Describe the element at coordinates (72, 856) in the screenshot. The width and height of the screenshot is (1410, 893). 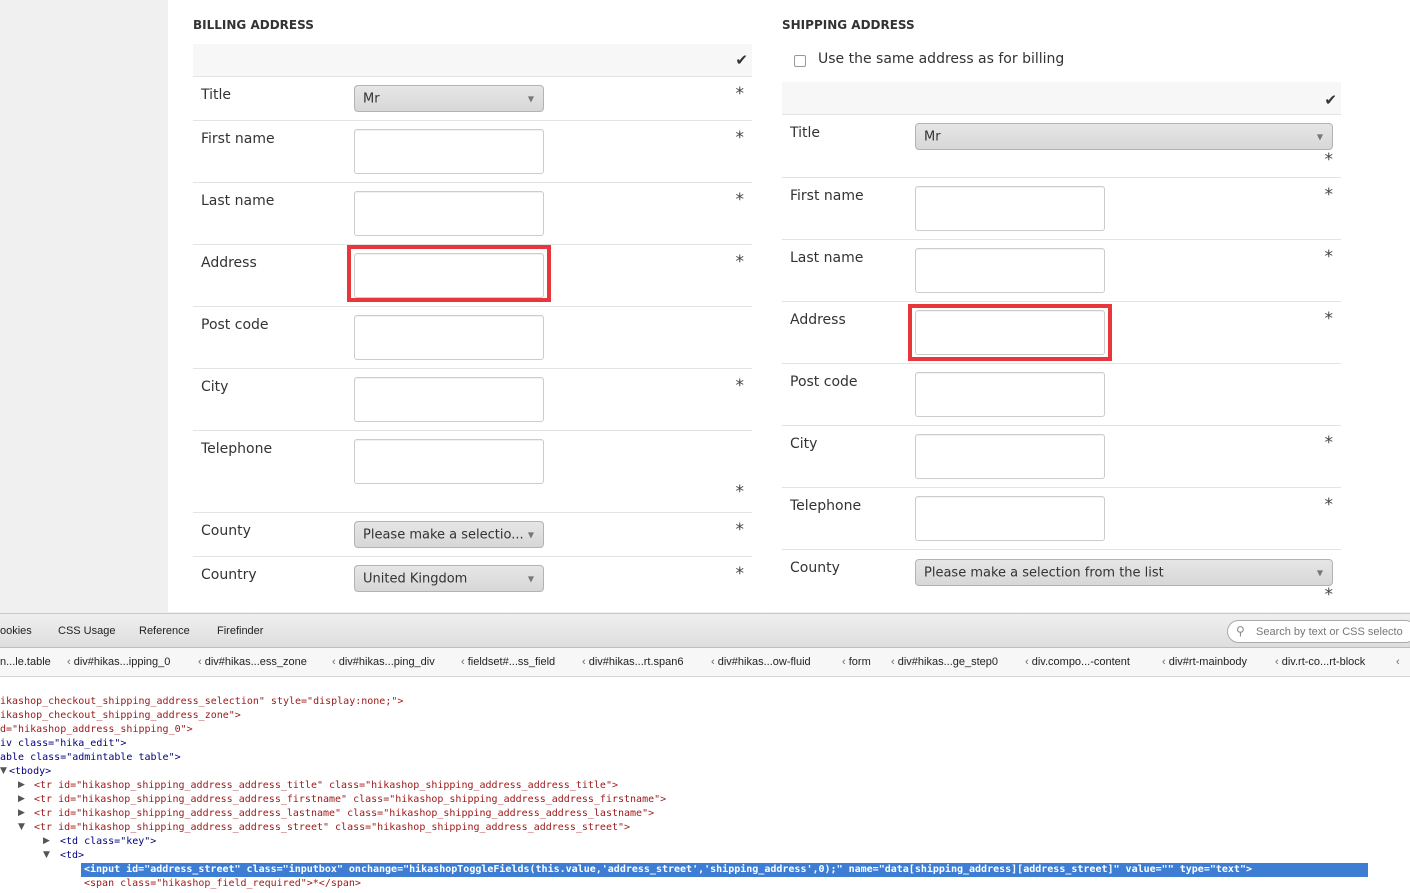
I see `code-line: <td>` at that location.